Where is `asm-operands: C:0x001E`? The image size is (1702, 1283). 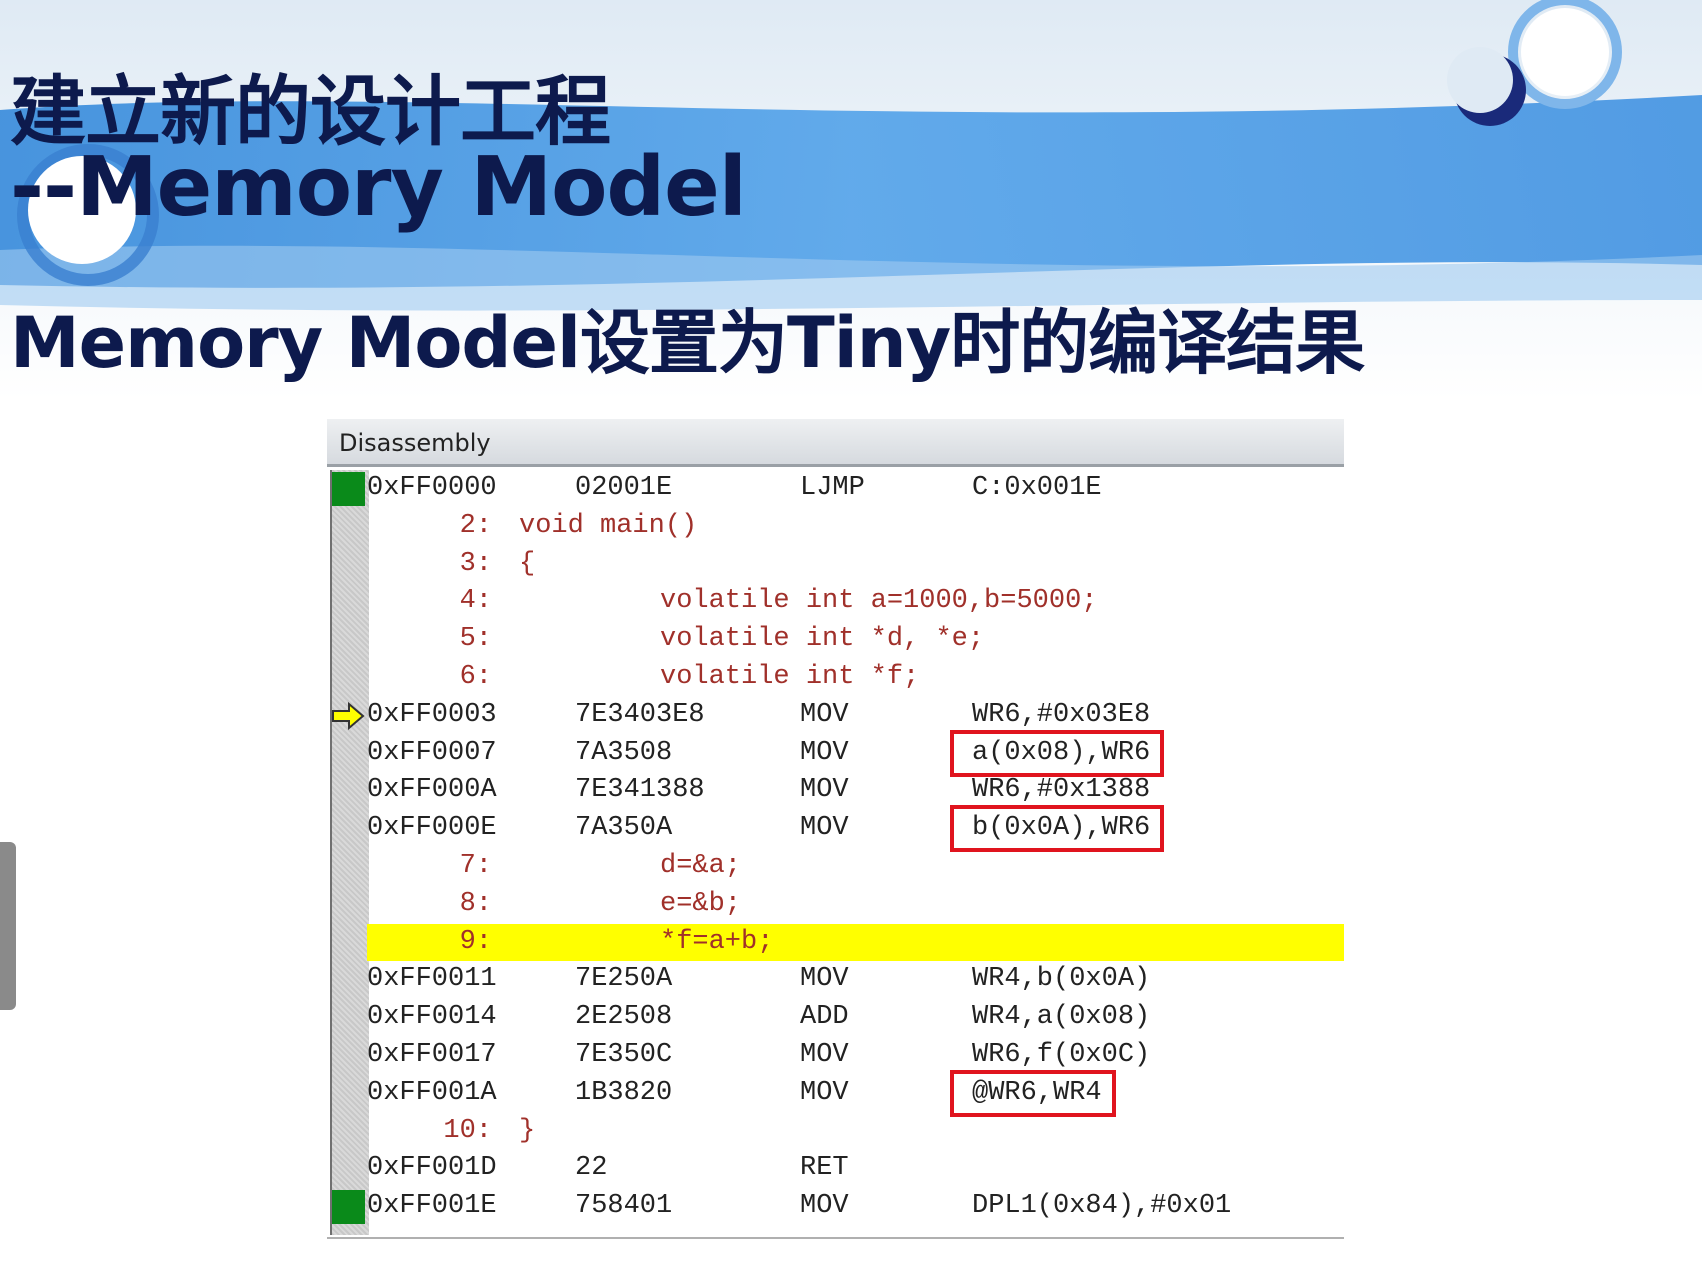 asm-operands: C:0x001E is located at coordinates (1037, 488).